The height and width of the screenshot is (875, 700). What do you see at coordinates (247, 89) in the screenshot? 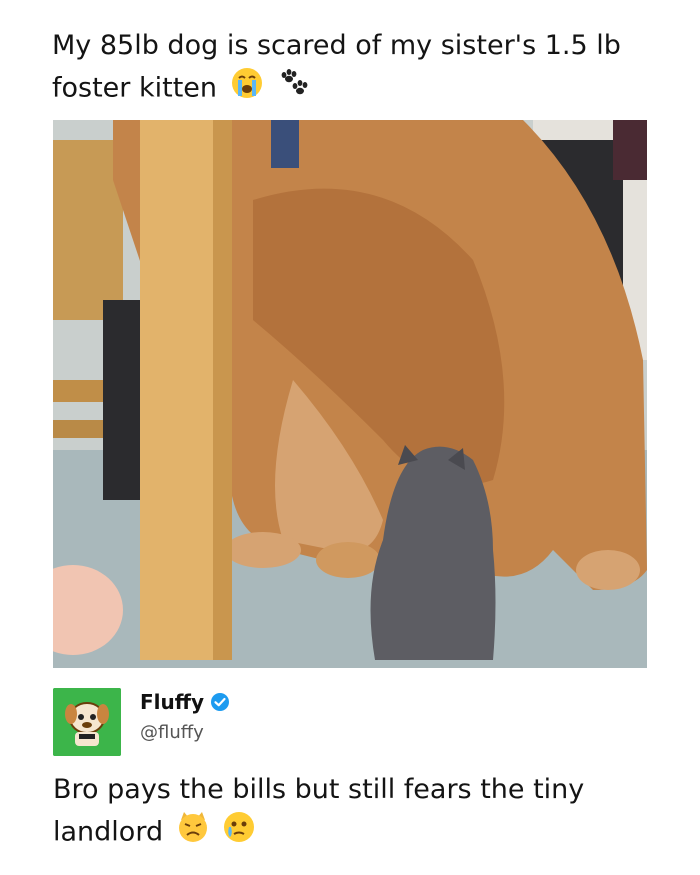
I see `crying-face-emoji` at bounding box center [247, 89].